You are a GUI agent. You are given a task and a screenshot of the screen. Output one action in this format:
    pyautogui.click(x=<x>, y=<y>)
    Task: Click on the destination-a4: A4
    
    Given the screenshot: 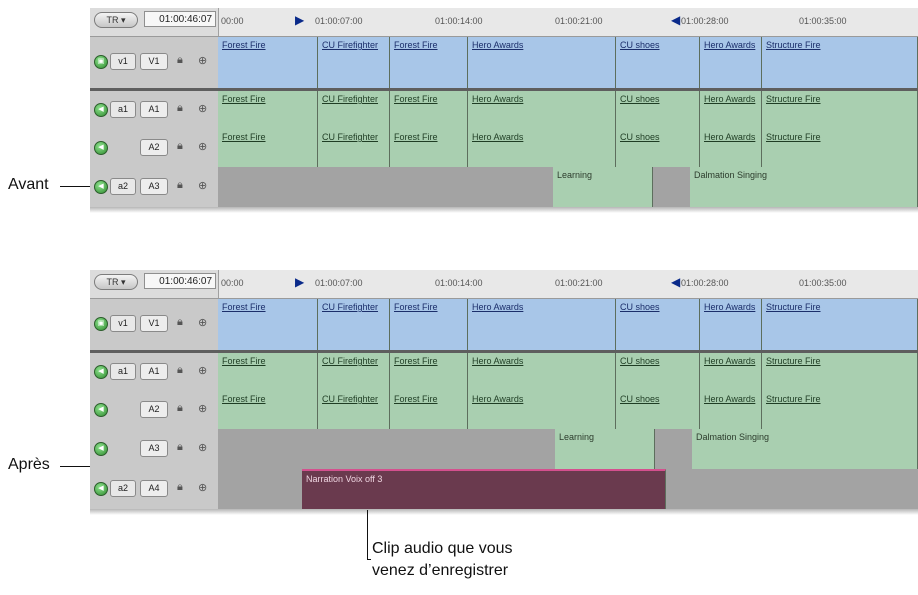 What is the action you would take?
    pyautogui.click(x=154, y=488)
    